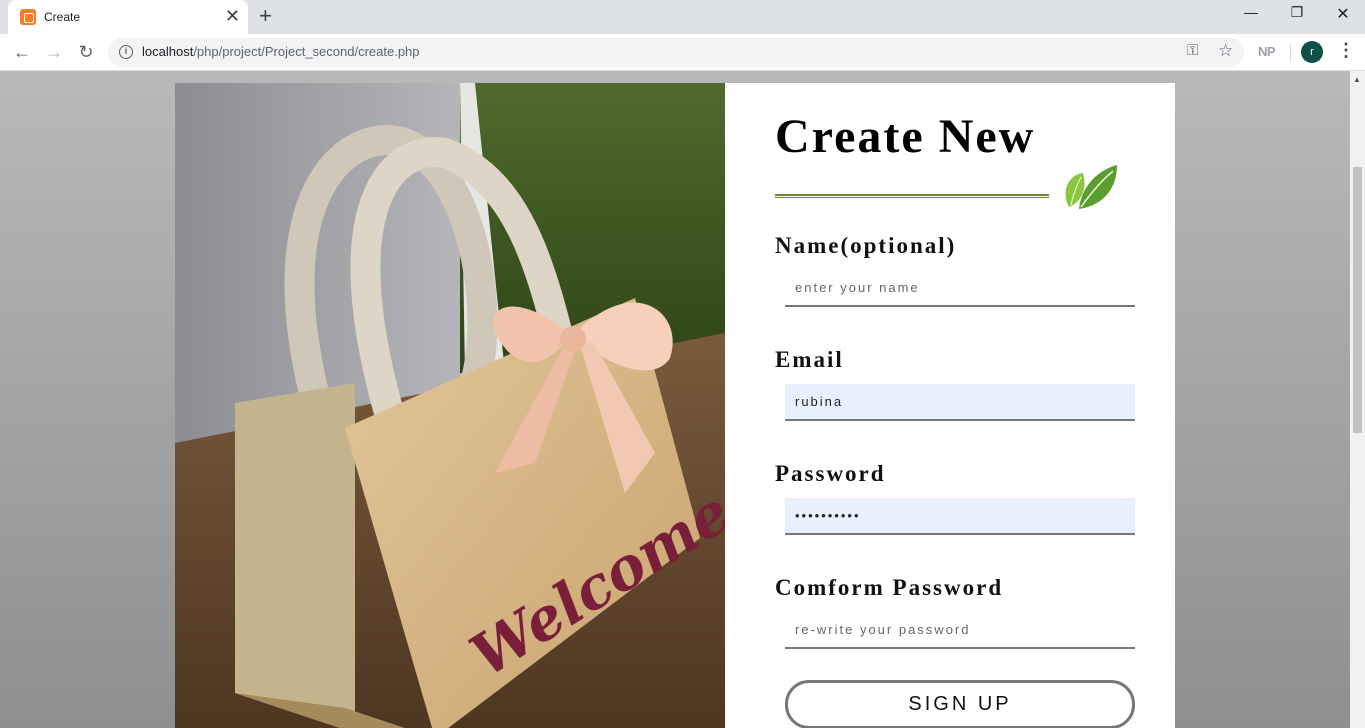 This screenshot has height=728, width=1365. What do you see at coordinates (889, 587) in the screenshot?
I see `confirm-password-label: Comform Password` at bounding box center [889, 587].